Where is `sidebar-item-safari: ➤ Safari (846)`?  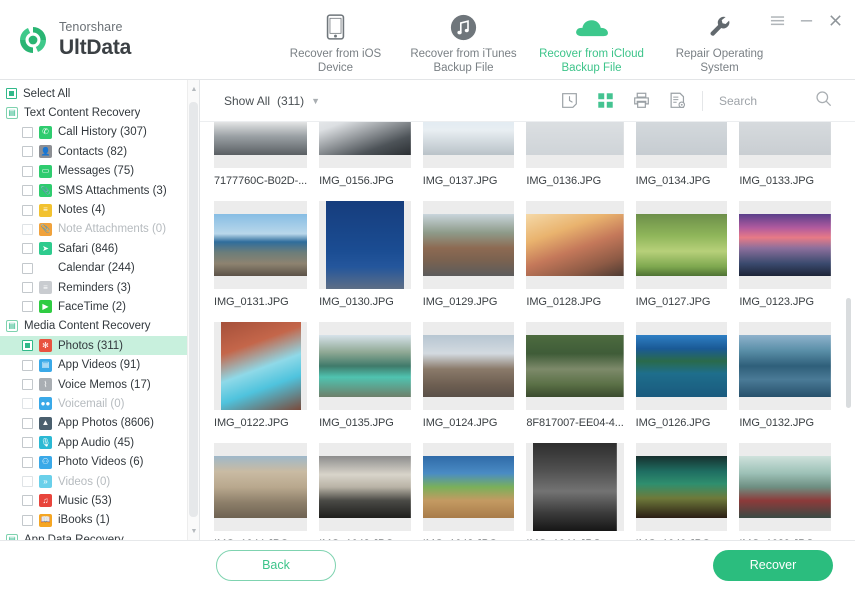 sidebar-item-safari: ➤ Safari (846) is located at coordinates (99, 248).